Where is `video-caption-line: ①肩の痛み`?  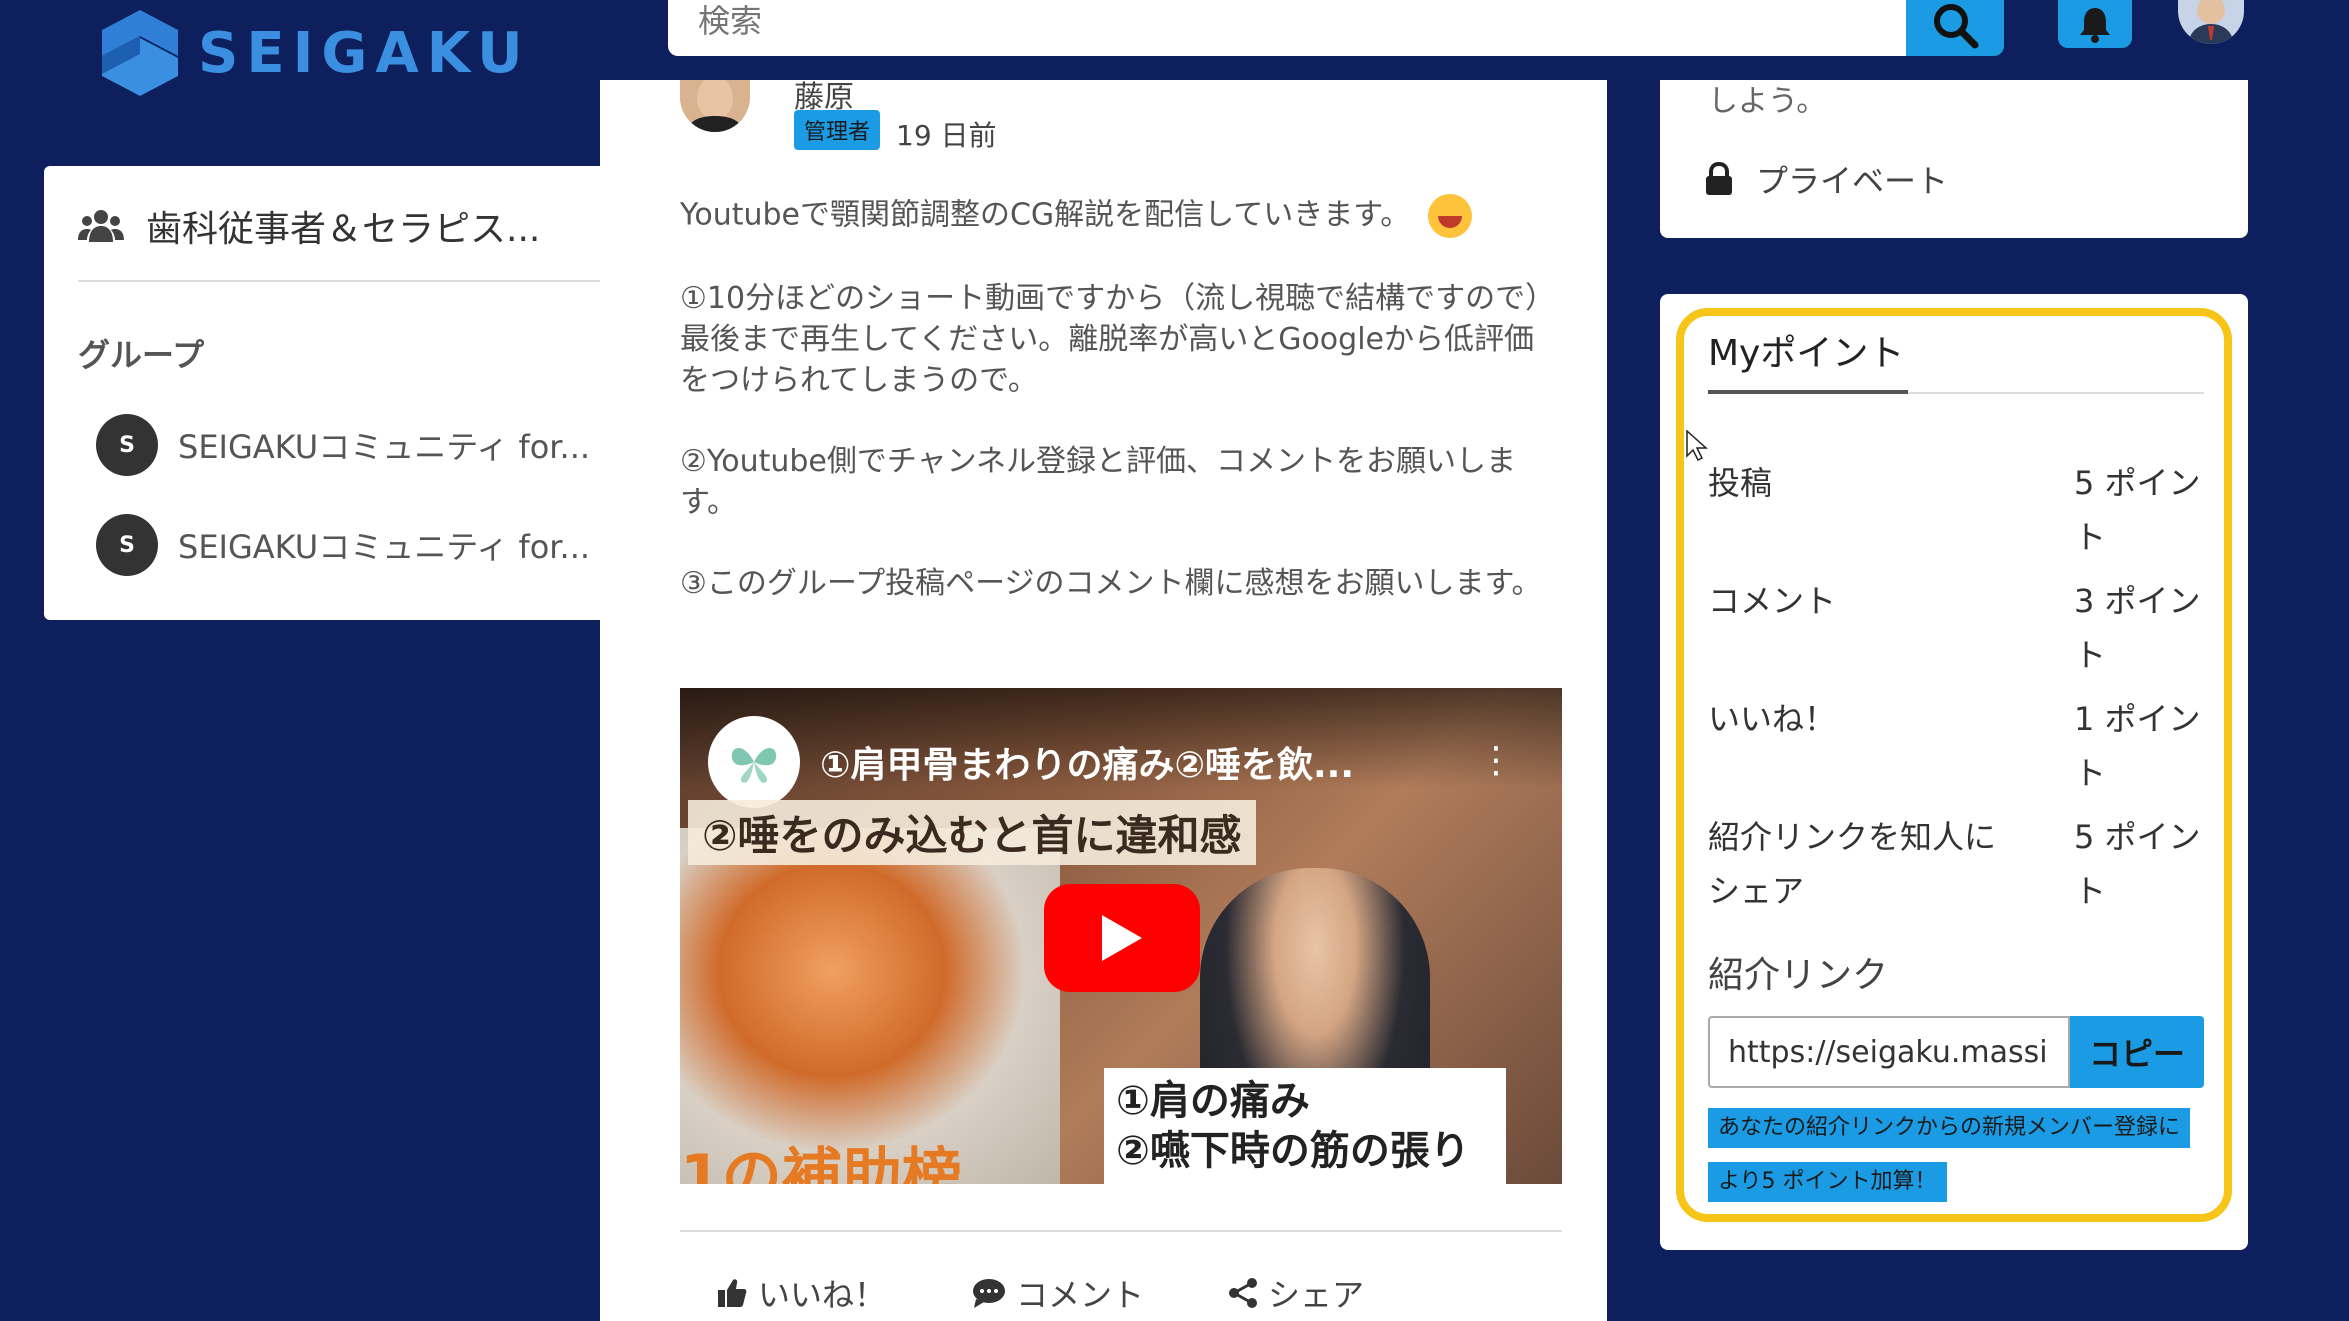
video-caption-line: ①肩の痛み is located at coordinates (1213, 1101).